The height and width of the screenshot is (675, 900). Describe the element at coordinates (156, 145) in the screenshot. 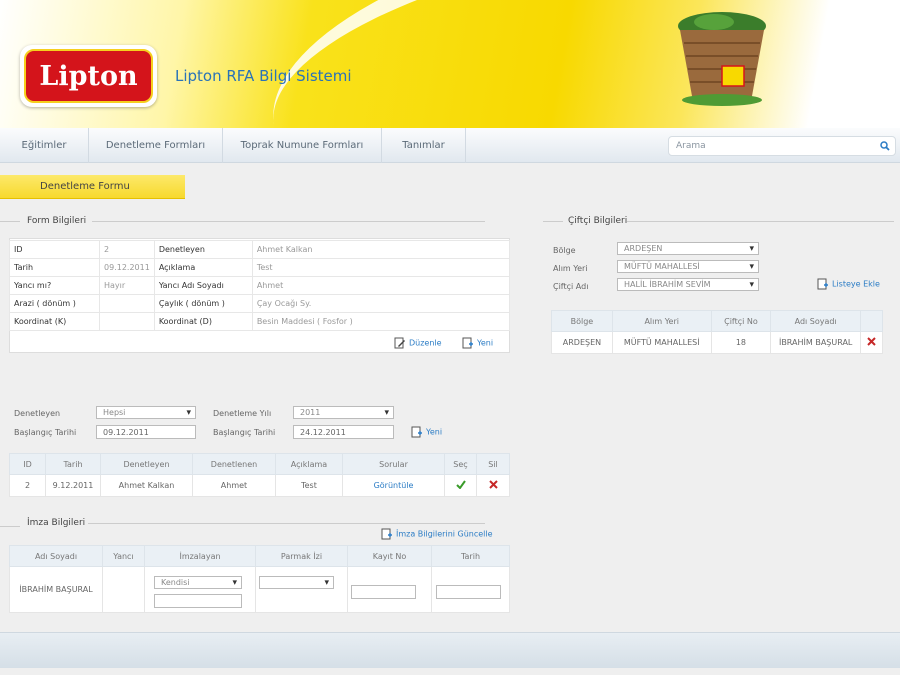

I see `nav-item-denetleme-formlari: Denetleme Formları` at that location.